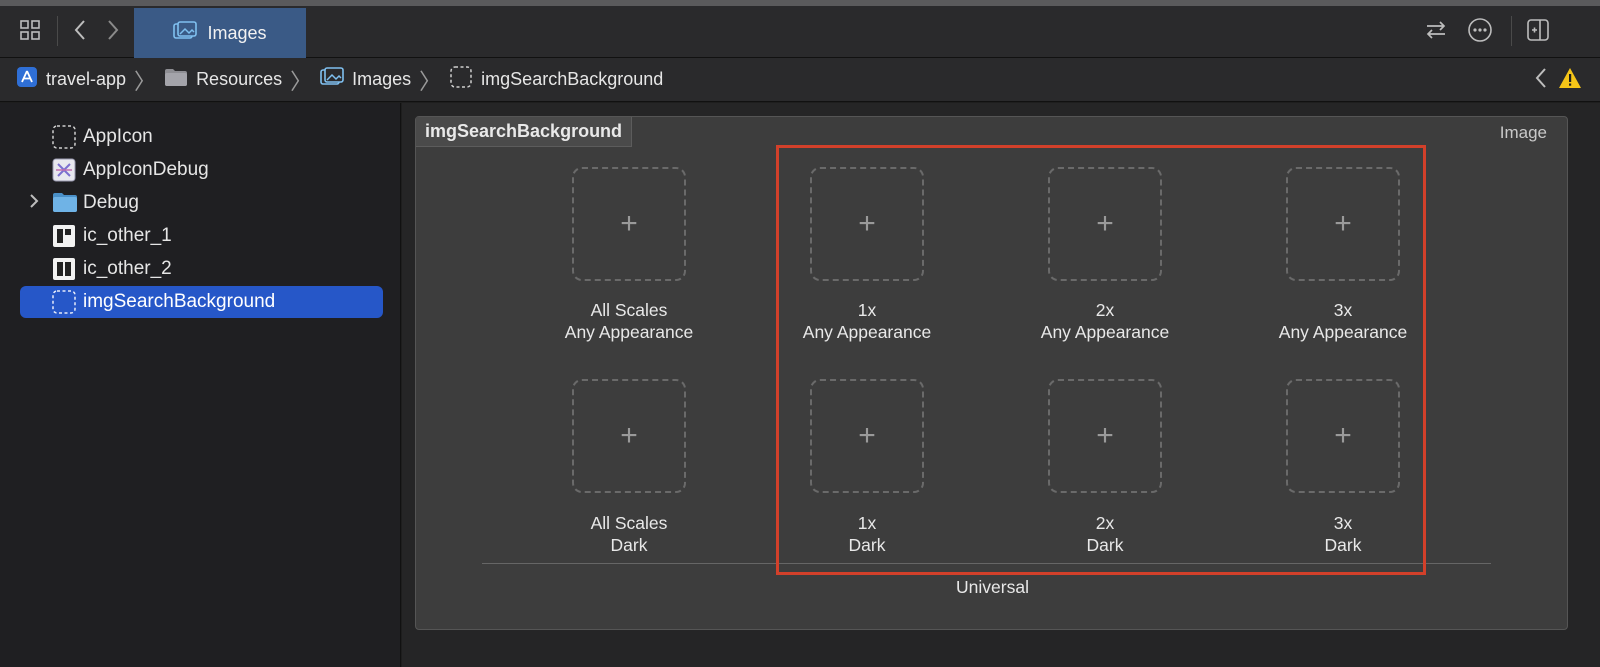 The height and width of the screenshot is (667, 1600). I want to click on sidebar-item-label: ic_other_1, so click(127, 235).